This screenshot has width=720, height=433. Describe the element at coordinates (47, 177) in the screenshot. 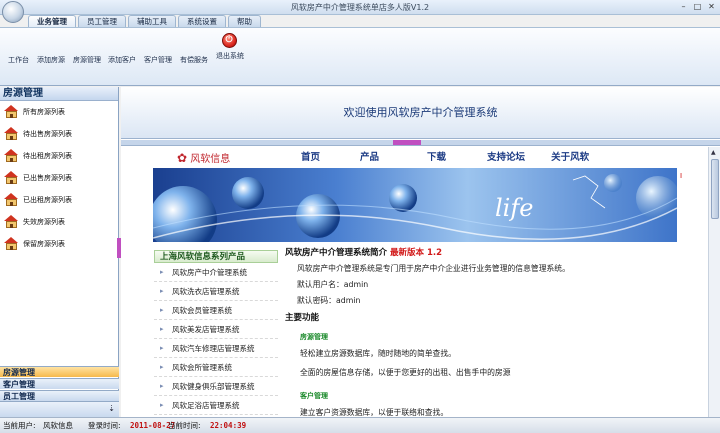

I see `sidebar-item-label: 已出售房源列表` at that location.